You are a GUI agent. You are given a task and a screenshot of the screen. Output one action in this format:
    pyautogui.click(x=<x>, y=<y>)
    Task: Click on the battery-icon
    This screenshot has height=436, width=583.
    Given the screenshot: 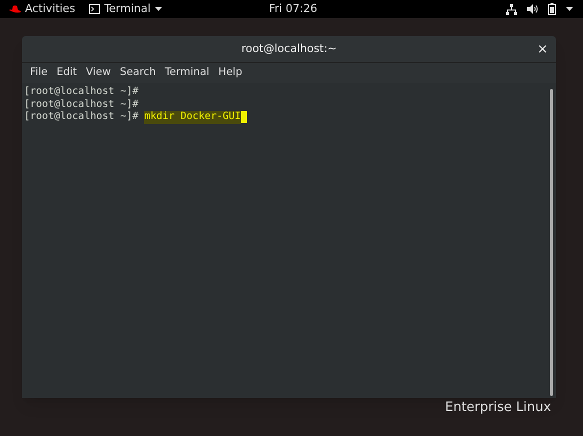 What is the action you would take?
    pyautogui.click(x=552, y=9)
    